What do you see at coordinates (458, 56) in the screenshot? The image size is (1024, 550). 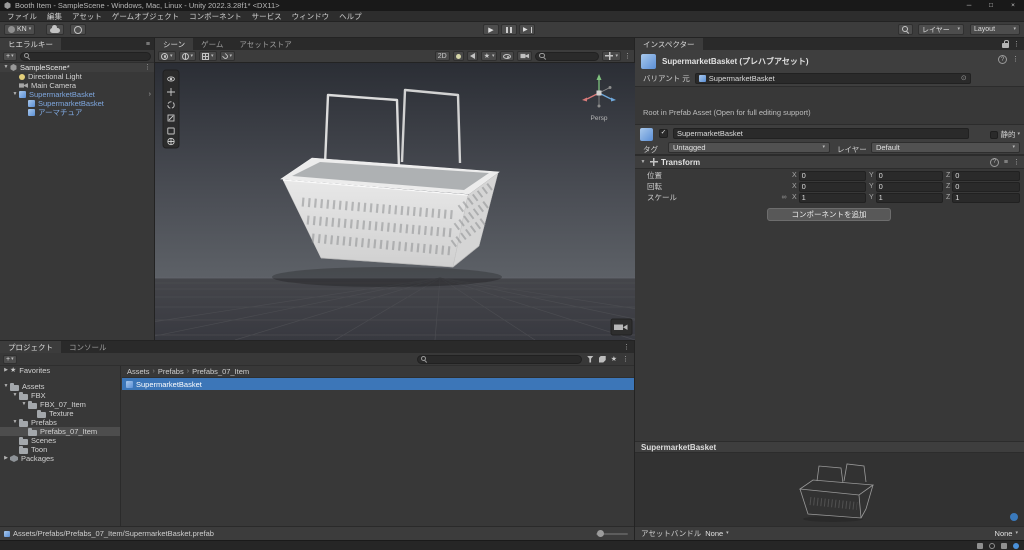 I see `lighting-toggle` at bounding box center [458, 56].